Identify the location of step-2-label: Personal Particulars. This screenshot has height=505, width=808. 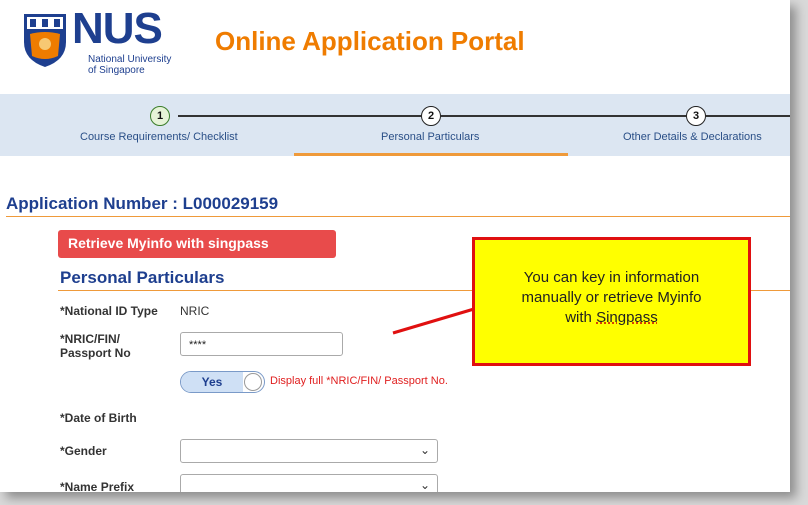
(430, 137).